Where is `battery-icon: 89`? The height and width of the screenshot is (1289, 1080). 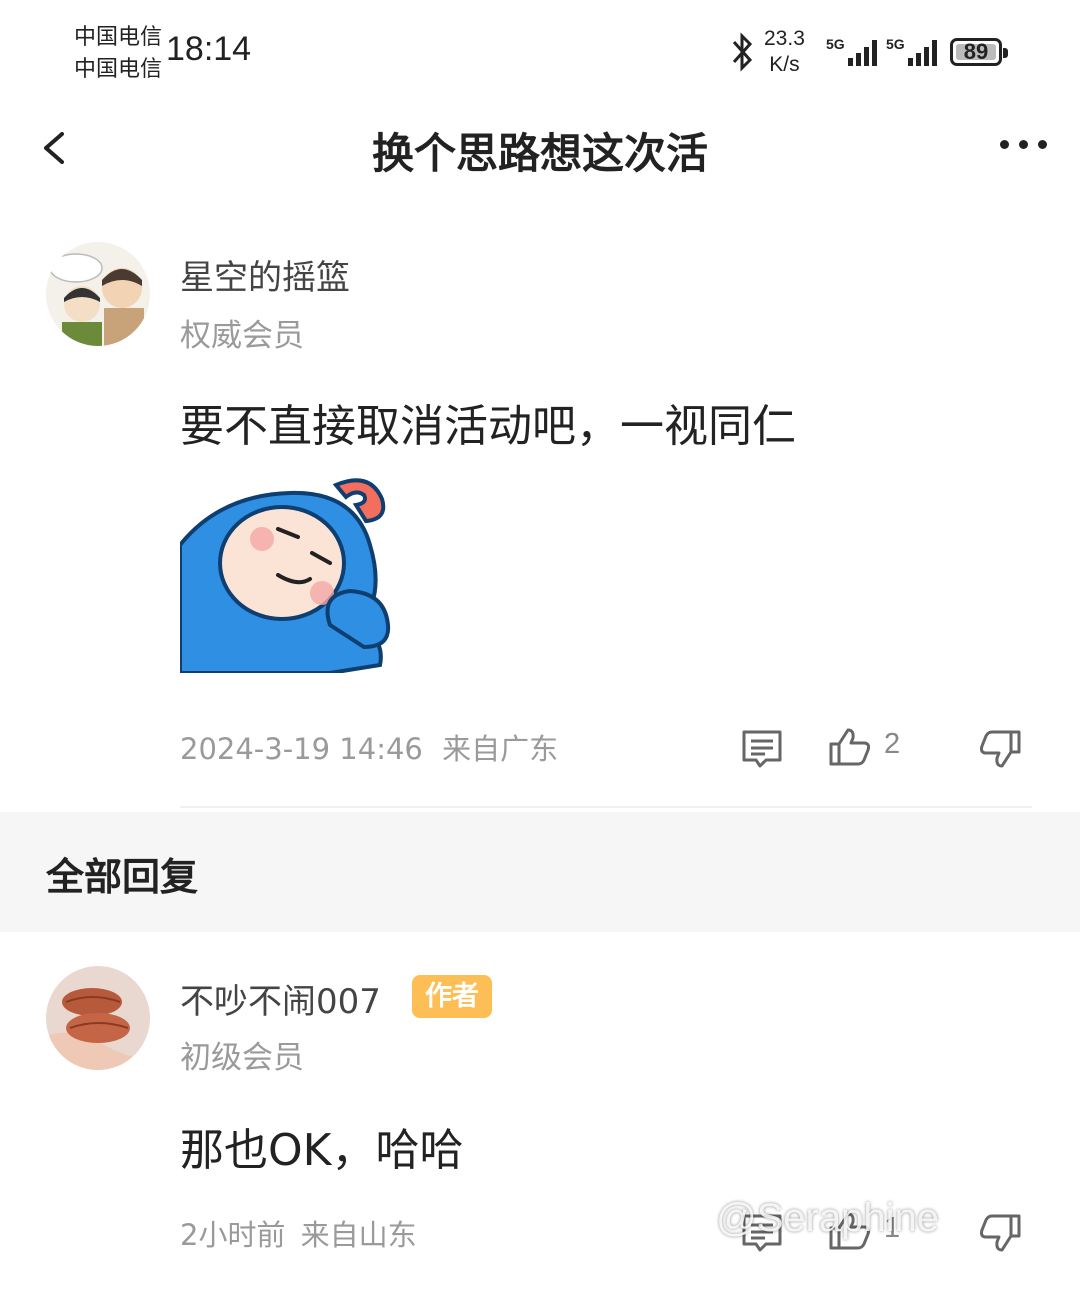 battery-icon: 89 is located at coordinates (979, 52).